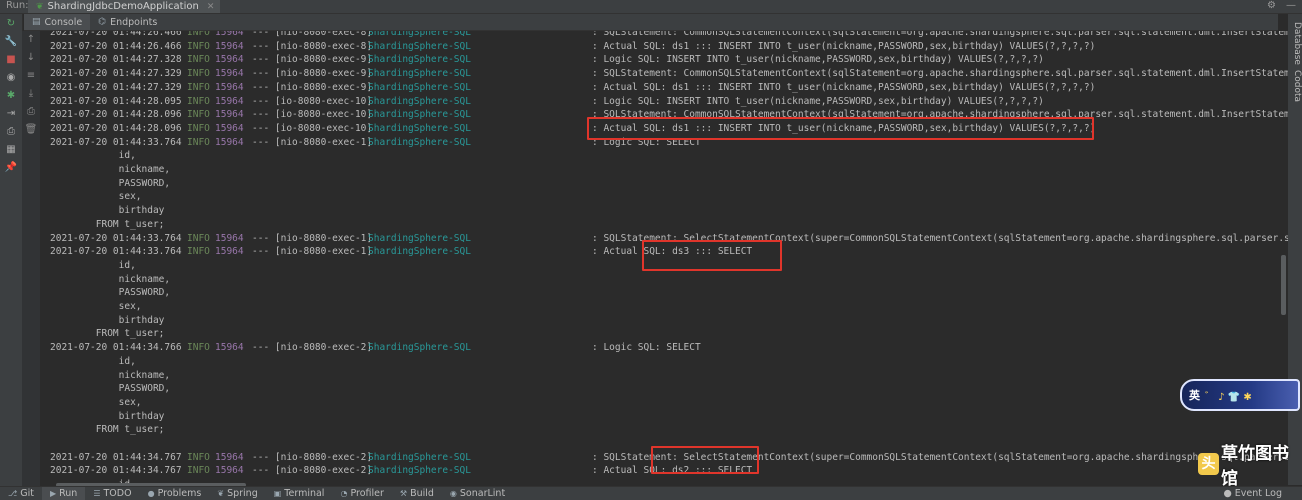 The width and height of the screenshot is (1302, 500). Describe the element at coordinates (31, 129) in the screenshot. I see `trash-icon: 🗑` at that location.